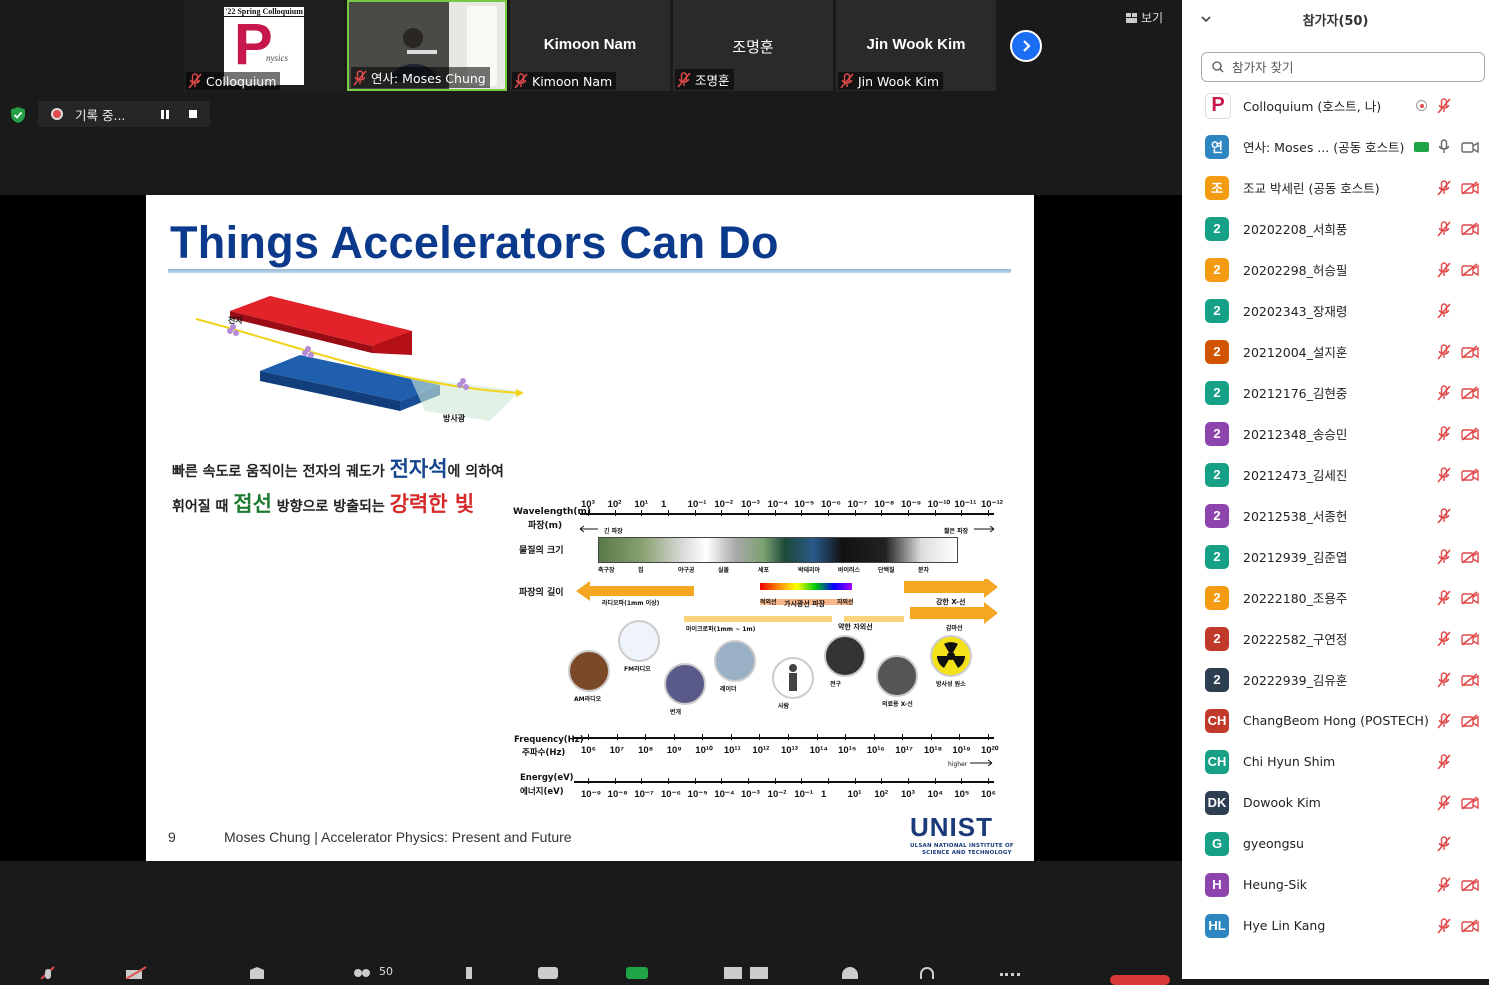  What do you see at coordinates (1335, 105) in the screenshot?
I see `participant-row: P Colloquium (호스트, 나)` at bounding box center [1335, 105].